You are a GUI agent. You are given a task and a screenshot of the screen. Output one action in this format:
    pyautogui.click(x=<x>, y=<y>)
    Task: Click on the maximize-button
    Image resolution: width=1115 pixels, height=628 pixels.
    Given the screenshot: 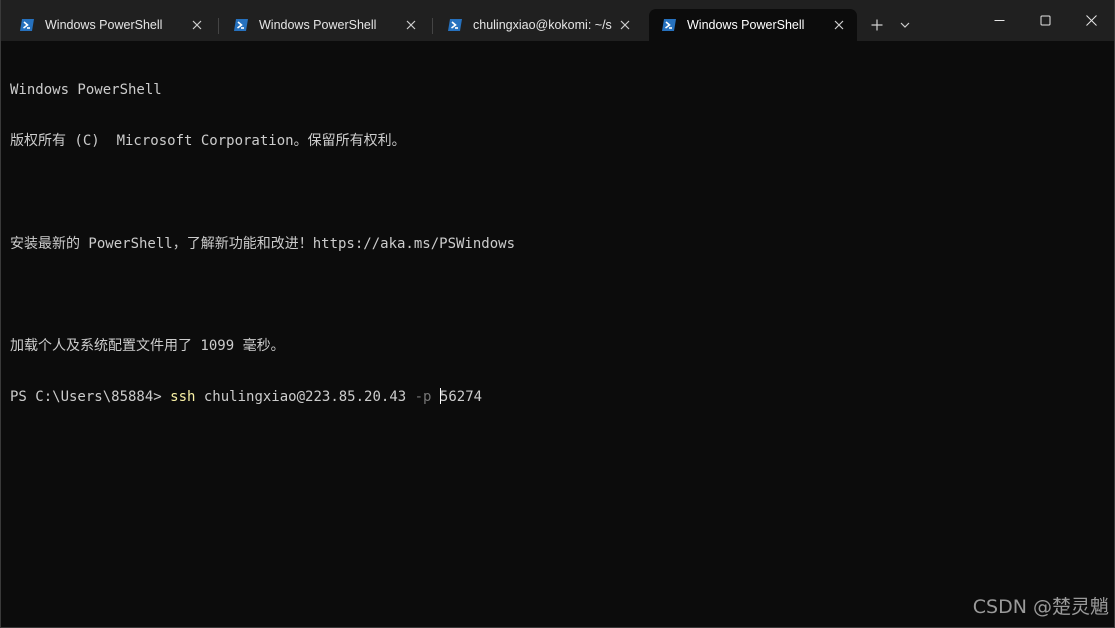 What is the action you would take?
    pyautogui.click(x=1045, y=20)
    